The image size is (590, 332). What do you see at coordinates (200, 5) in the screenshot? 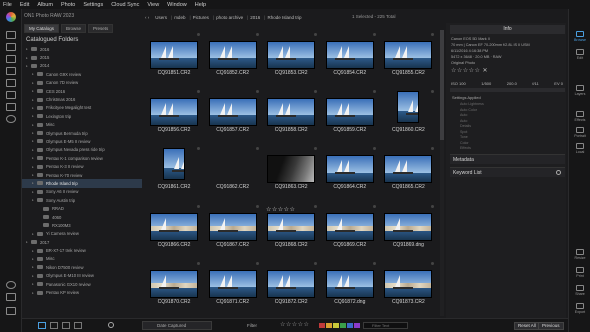
I see `menu-item: Help` at bounding box center [200, 5].